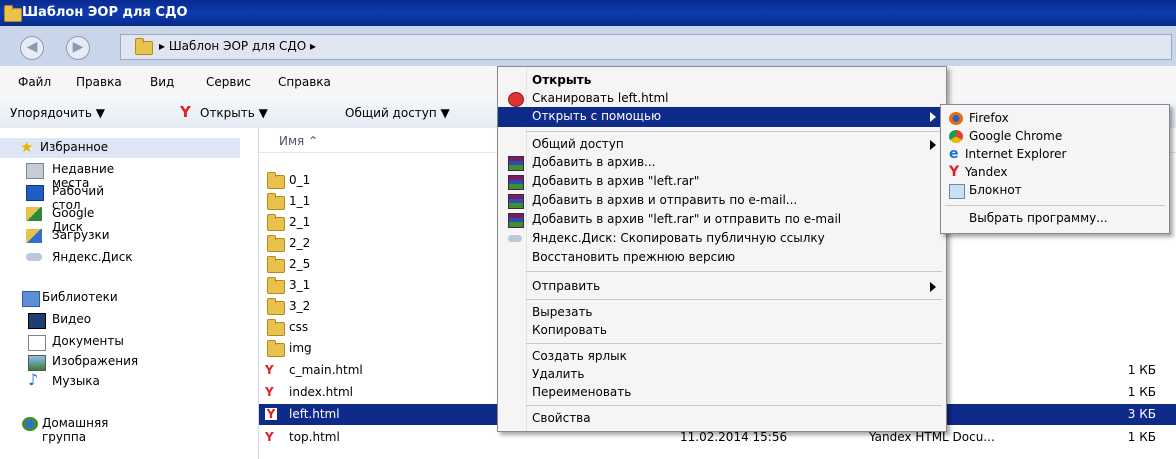 This screenshot has height=459, width=1176. What do you see at coordinates (34, 257) in the screenshot?
I see `cloud-icon` at bounding box center [34, 257].